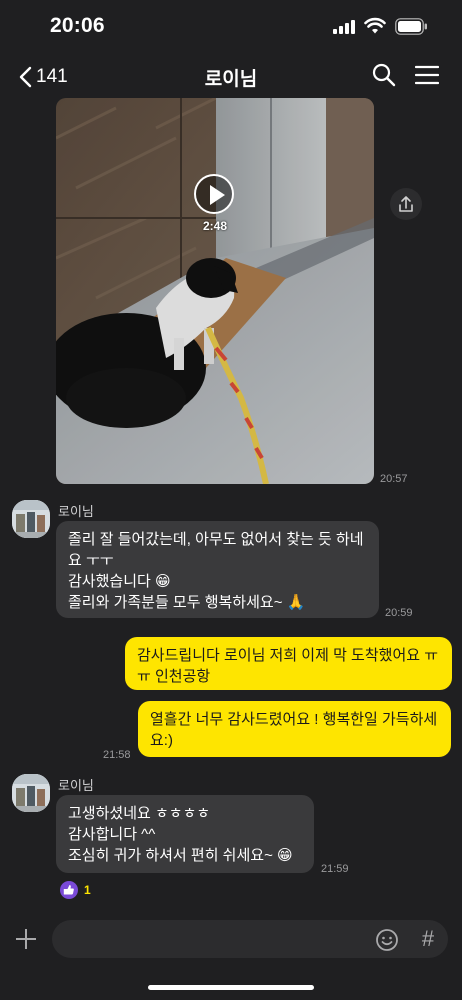 This screenshot has height=1000, width=462. I want to click on reaction-count: 1, so click(87, 890).